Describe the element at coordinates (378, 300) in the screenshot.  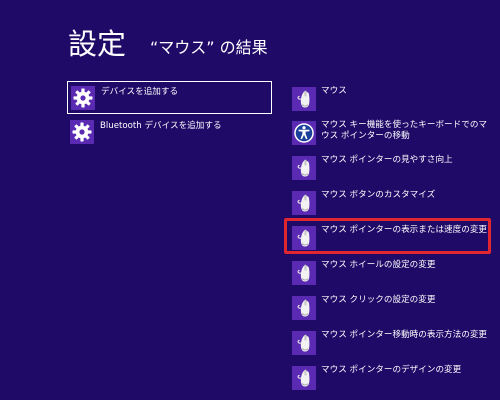
I see `result-label: マウス クリックの設定の変更` at that location.